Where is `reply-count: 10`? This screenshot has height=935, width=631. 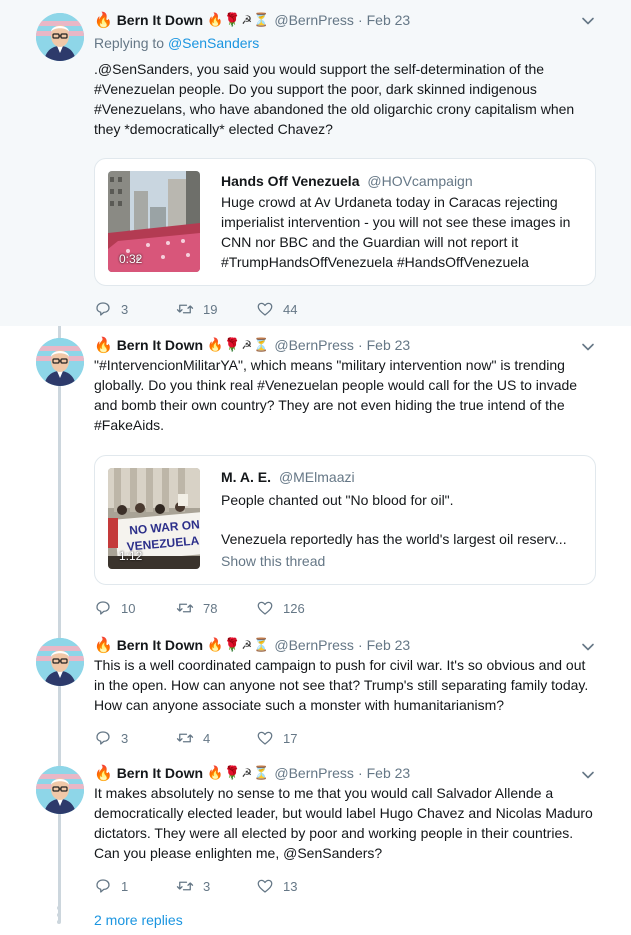
reply-count: 10 is located at coordinates (128, 608).